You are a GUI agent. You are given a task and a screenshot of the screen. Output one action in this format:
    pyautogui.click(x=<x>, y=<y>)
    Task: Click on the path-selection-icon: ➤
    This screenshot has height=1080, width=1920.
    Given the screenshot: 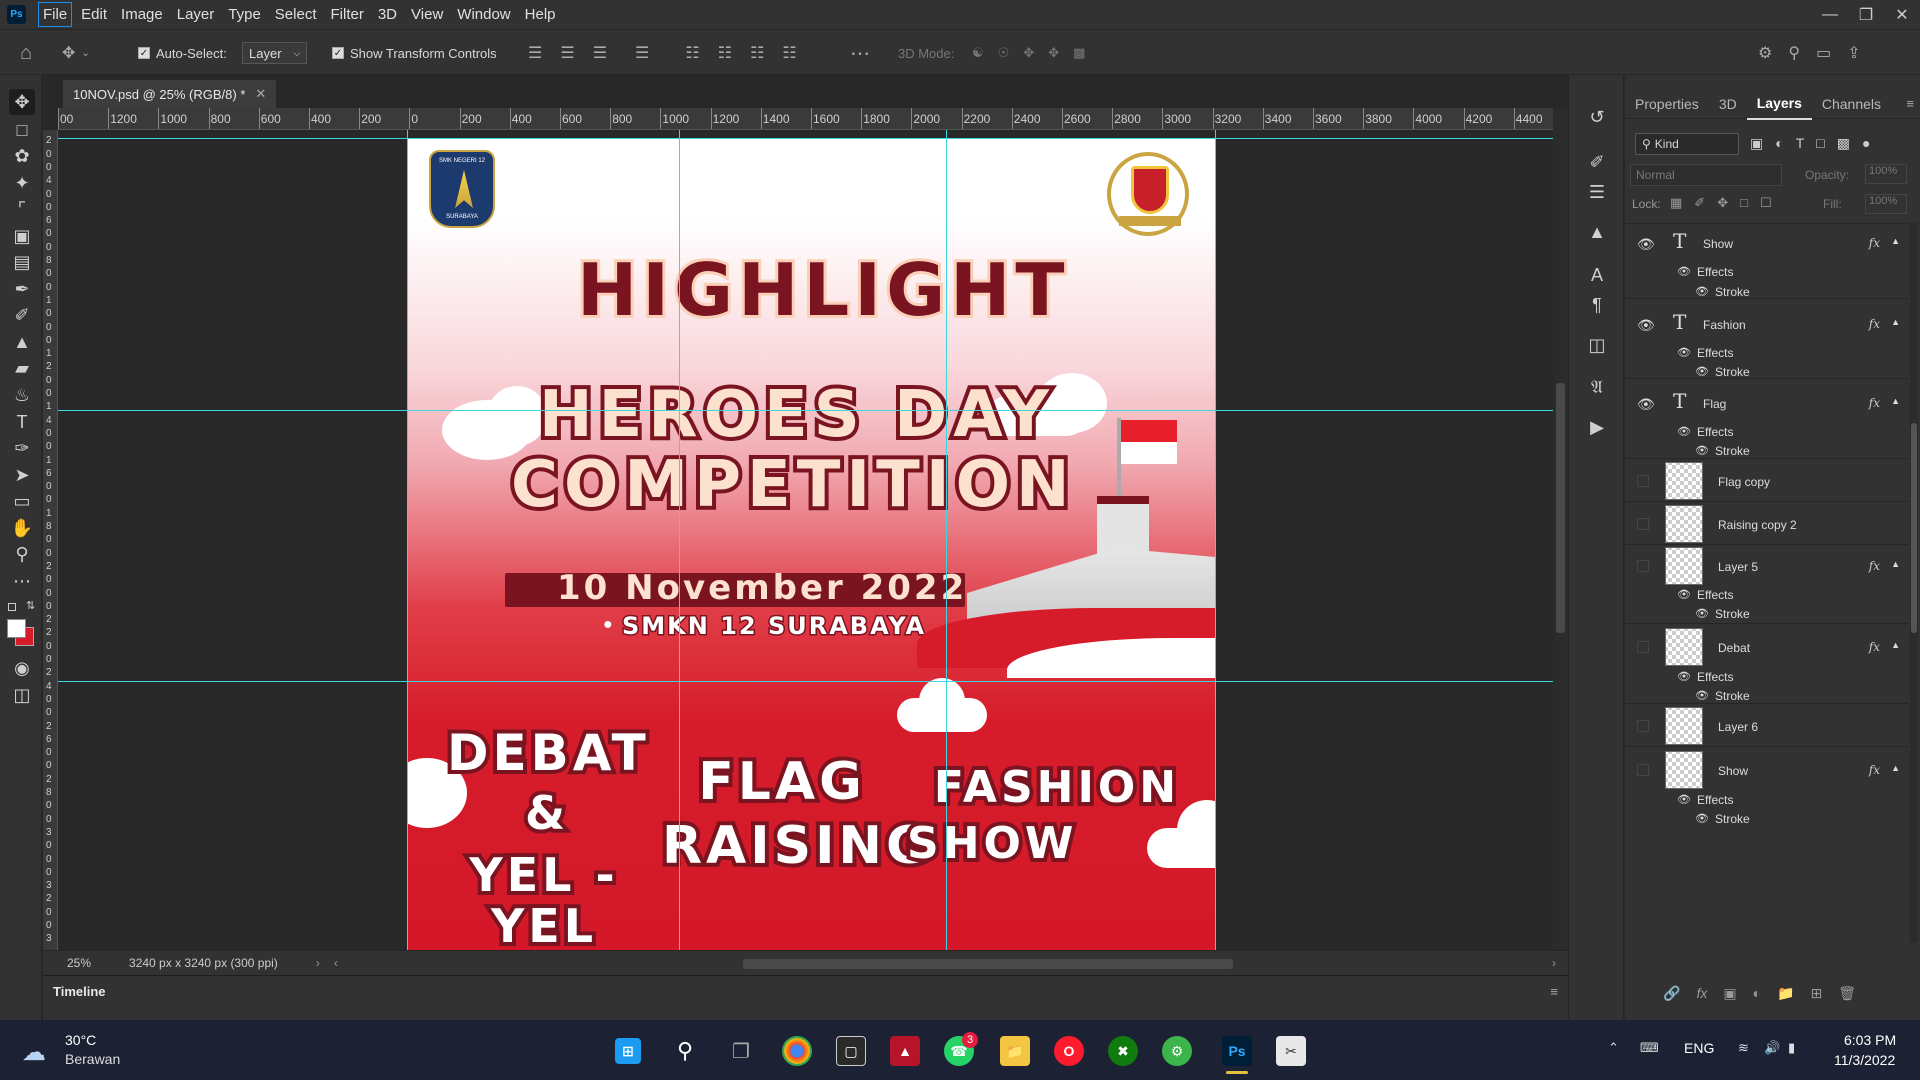 What is the action you would take?
    pyautogui.click(x=22, y=475)
    